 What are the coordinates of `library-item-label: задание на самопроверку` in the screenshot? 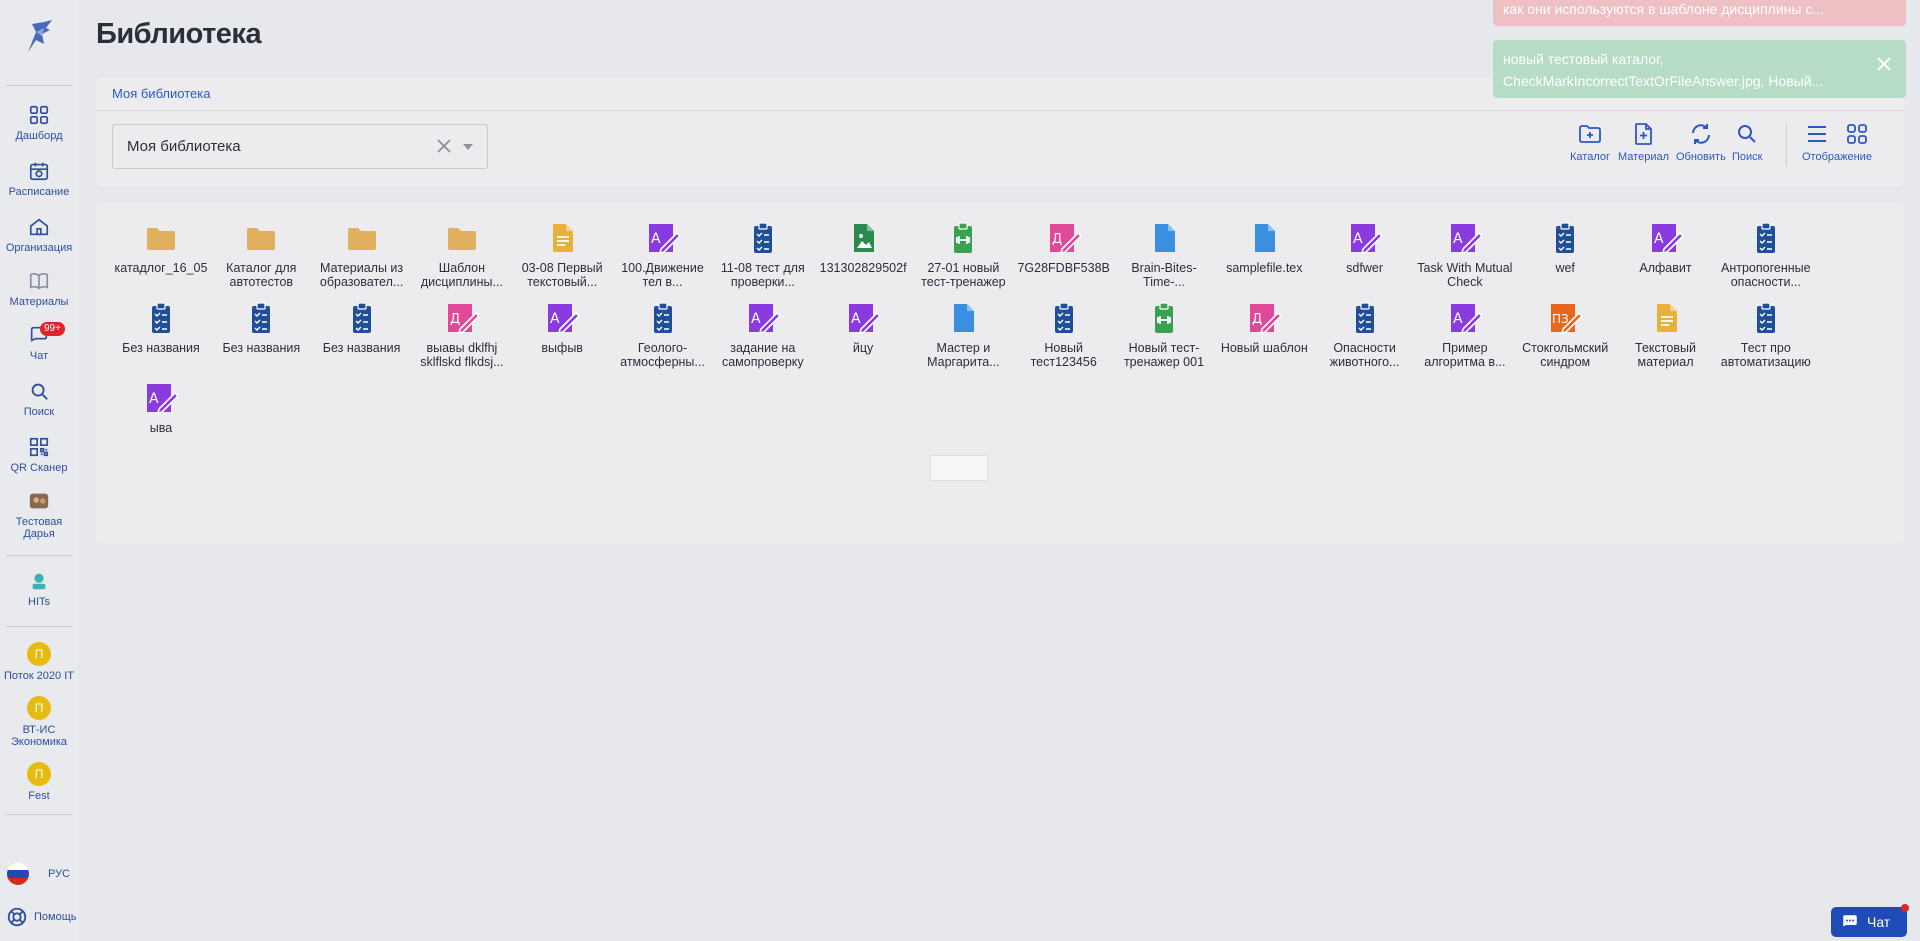 It's located at (762, 355).